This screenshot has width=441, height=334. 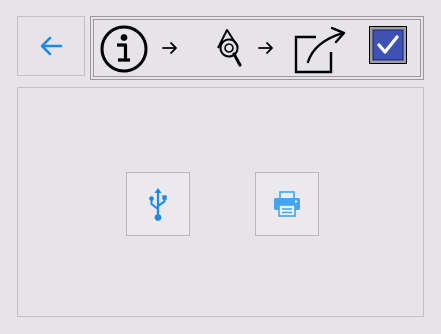 I want to click on checkbox-checked-icon, so click(x=388, y=47).